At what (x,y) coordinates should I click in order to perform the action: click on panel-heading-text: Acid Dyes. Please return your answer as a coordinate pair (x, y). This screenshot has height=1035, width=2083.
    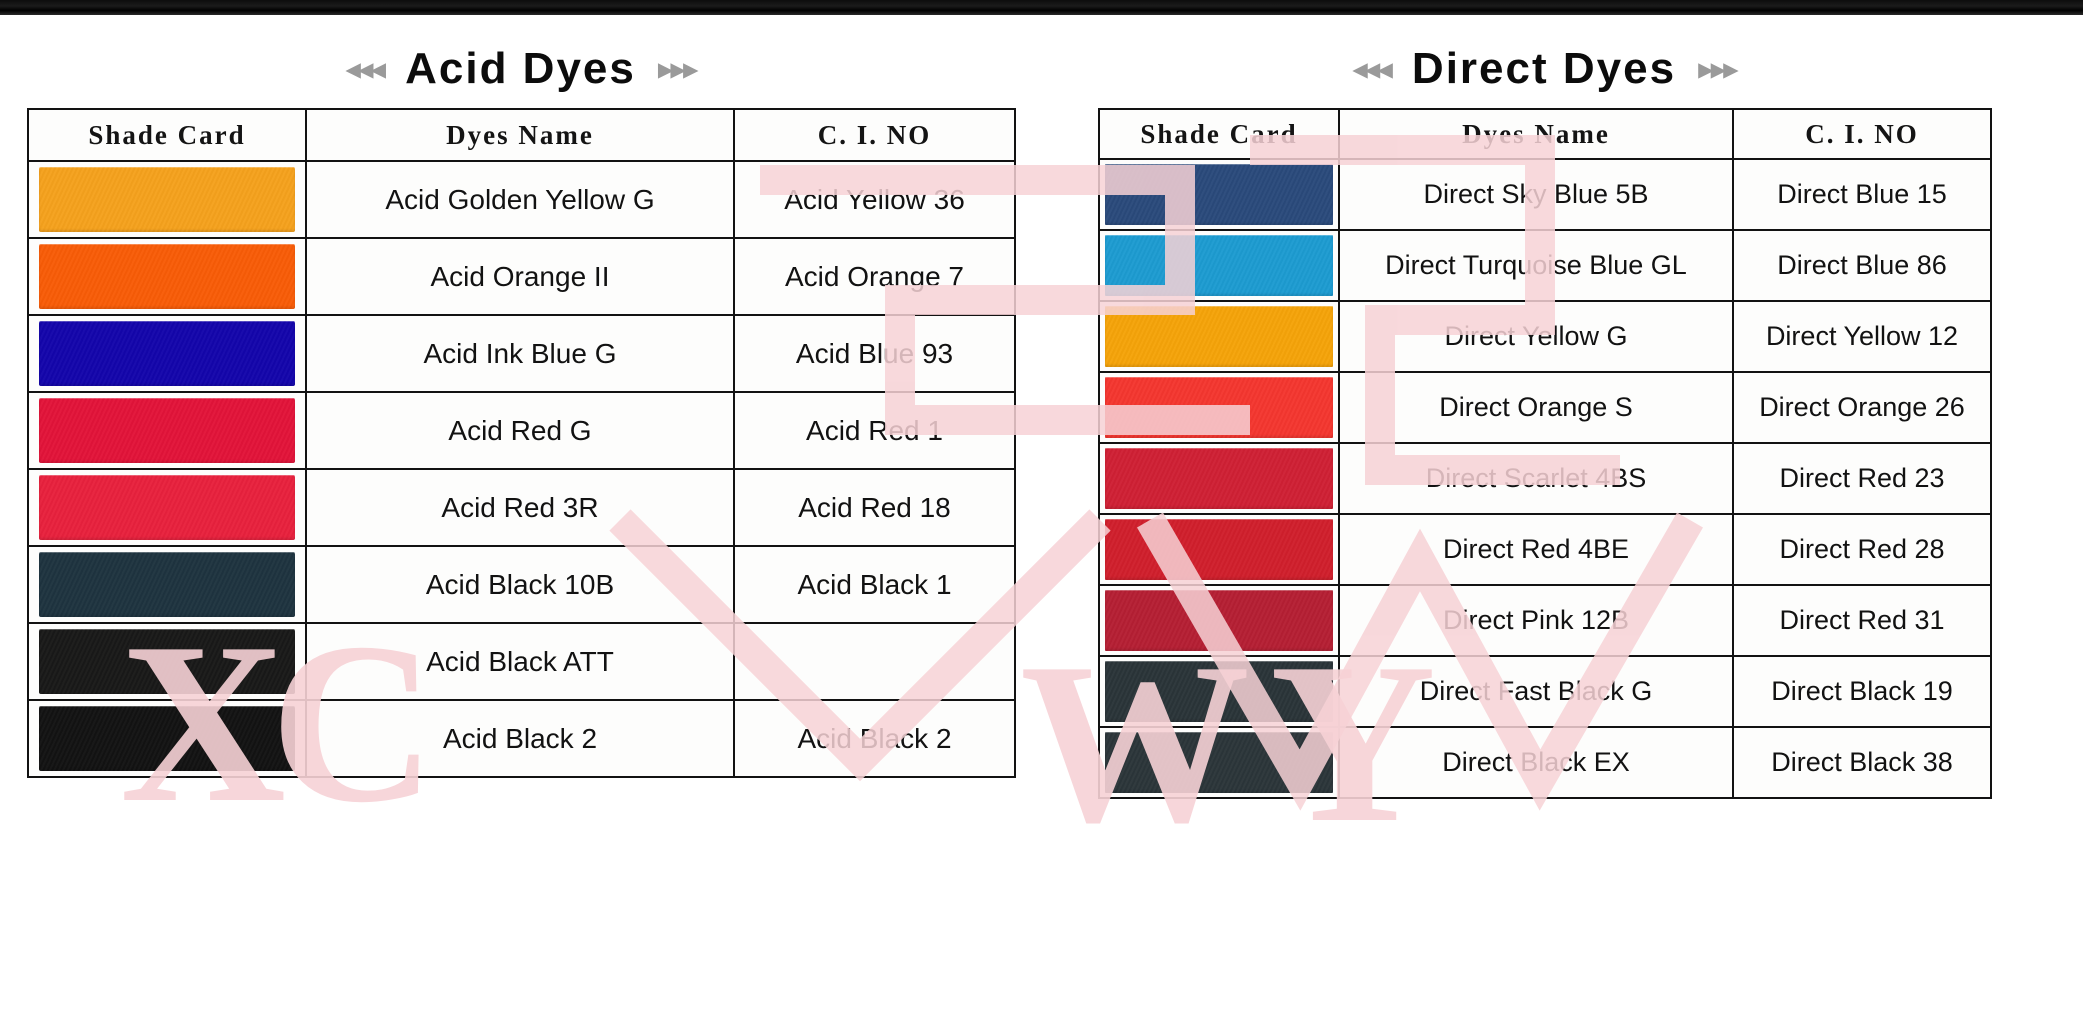
    Looking at the image, I should click on (520, 68).